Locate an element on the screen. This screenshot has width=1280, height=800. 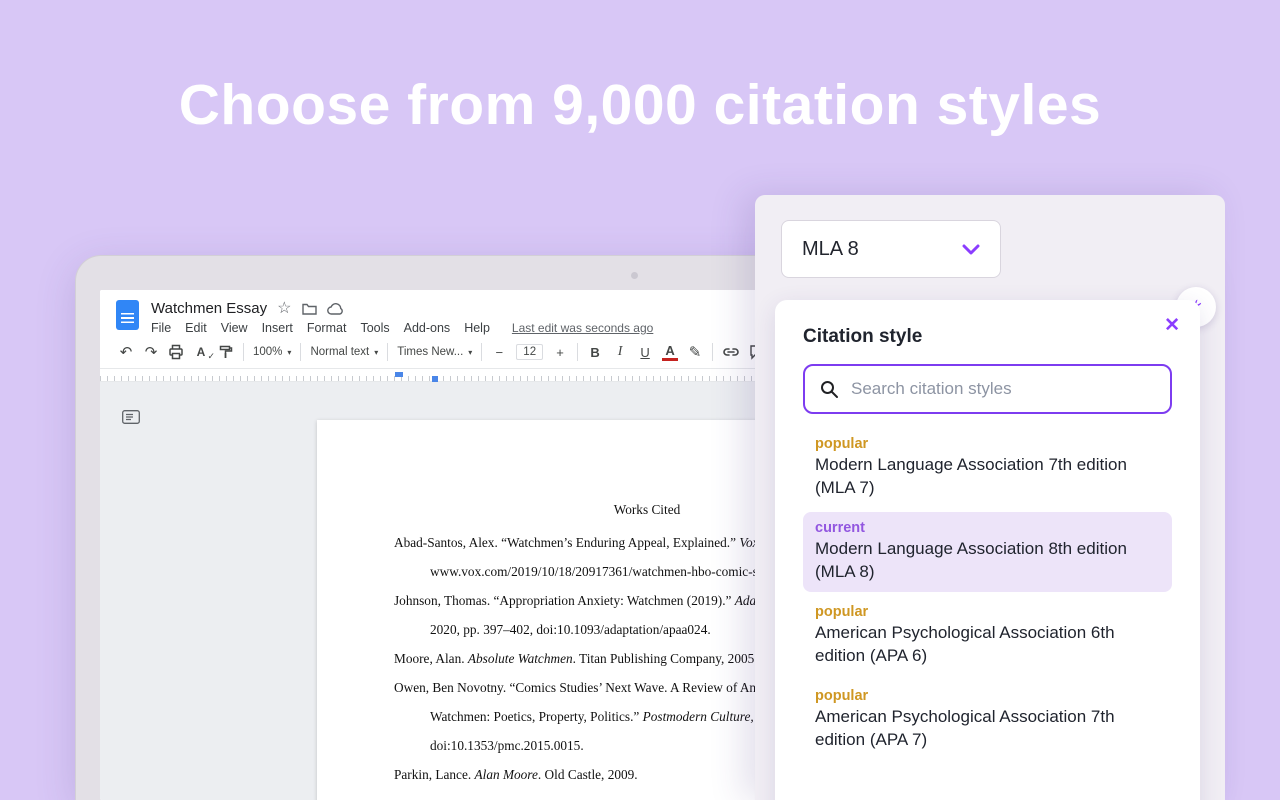
spellcheck-icon: A ✓ is located at coordinates (204, 353).